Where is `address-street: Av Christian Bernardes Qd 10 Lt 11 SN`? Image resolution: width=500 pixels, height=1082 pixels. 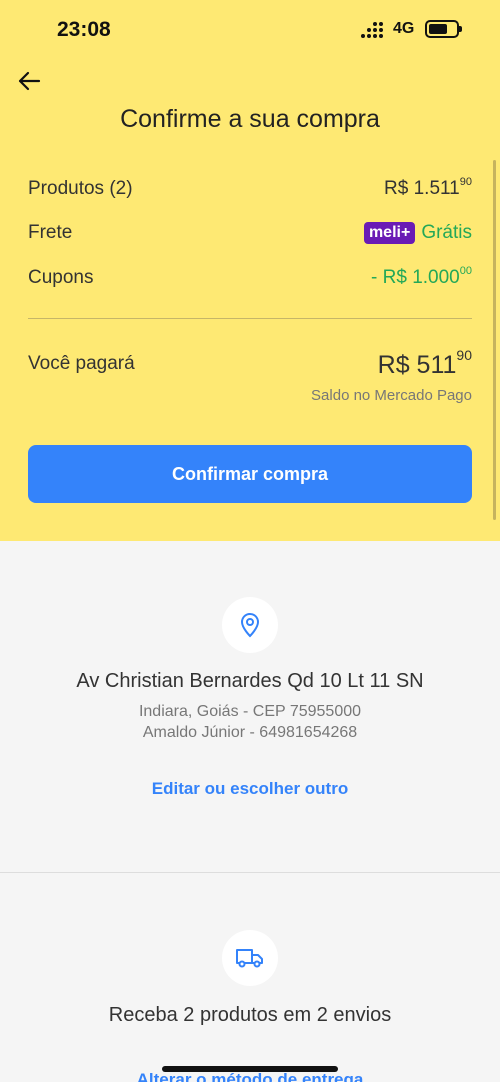
address-street: Av Christian Bernardes Qd 10 Lt 11 SN is located at coordinates (250, 681).